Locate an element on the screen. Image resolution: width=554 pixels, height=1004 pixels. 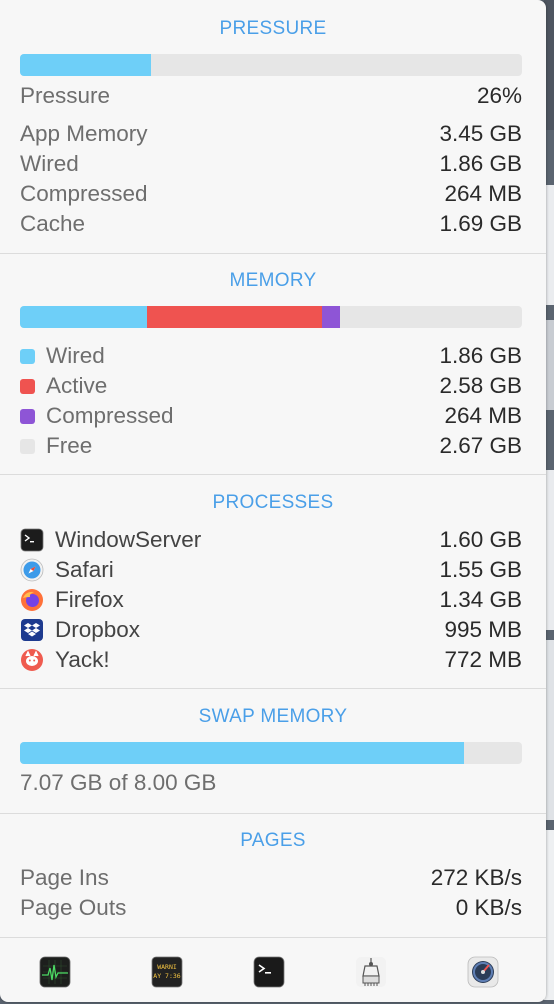
compressed-label: Compressed is located at coordinates (84, 193).